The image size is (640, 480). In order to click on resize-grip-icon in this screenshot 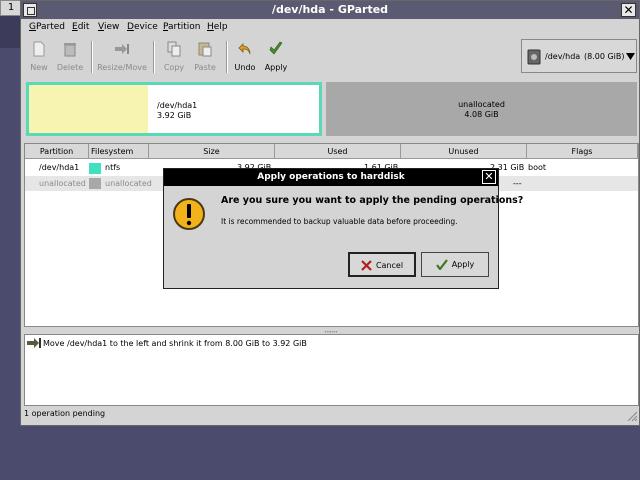, I will do `click(632, 416)`.